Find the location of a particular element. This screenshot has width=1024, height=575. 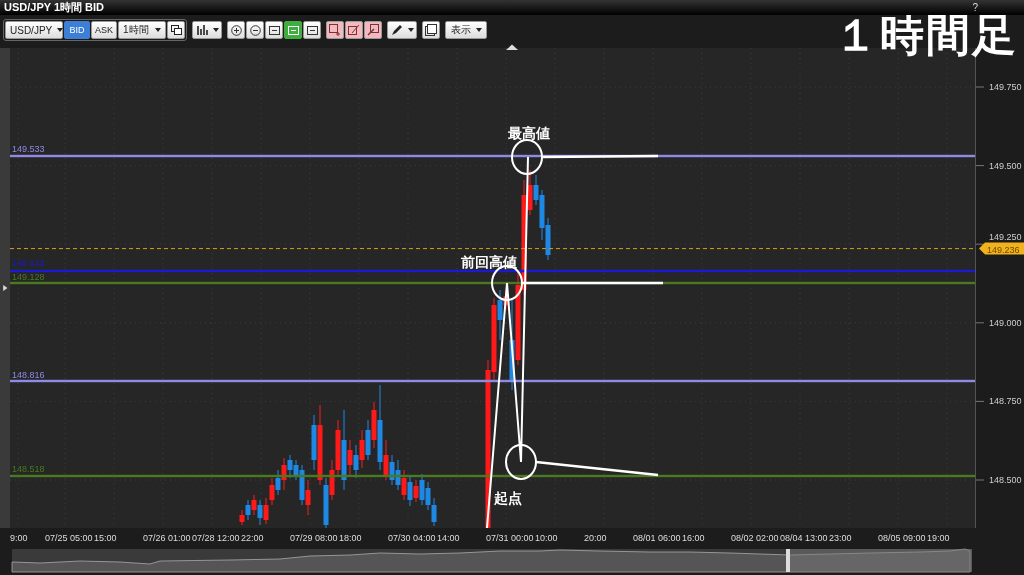

price-type-tab: ASK is located at coordinates (104, 30).